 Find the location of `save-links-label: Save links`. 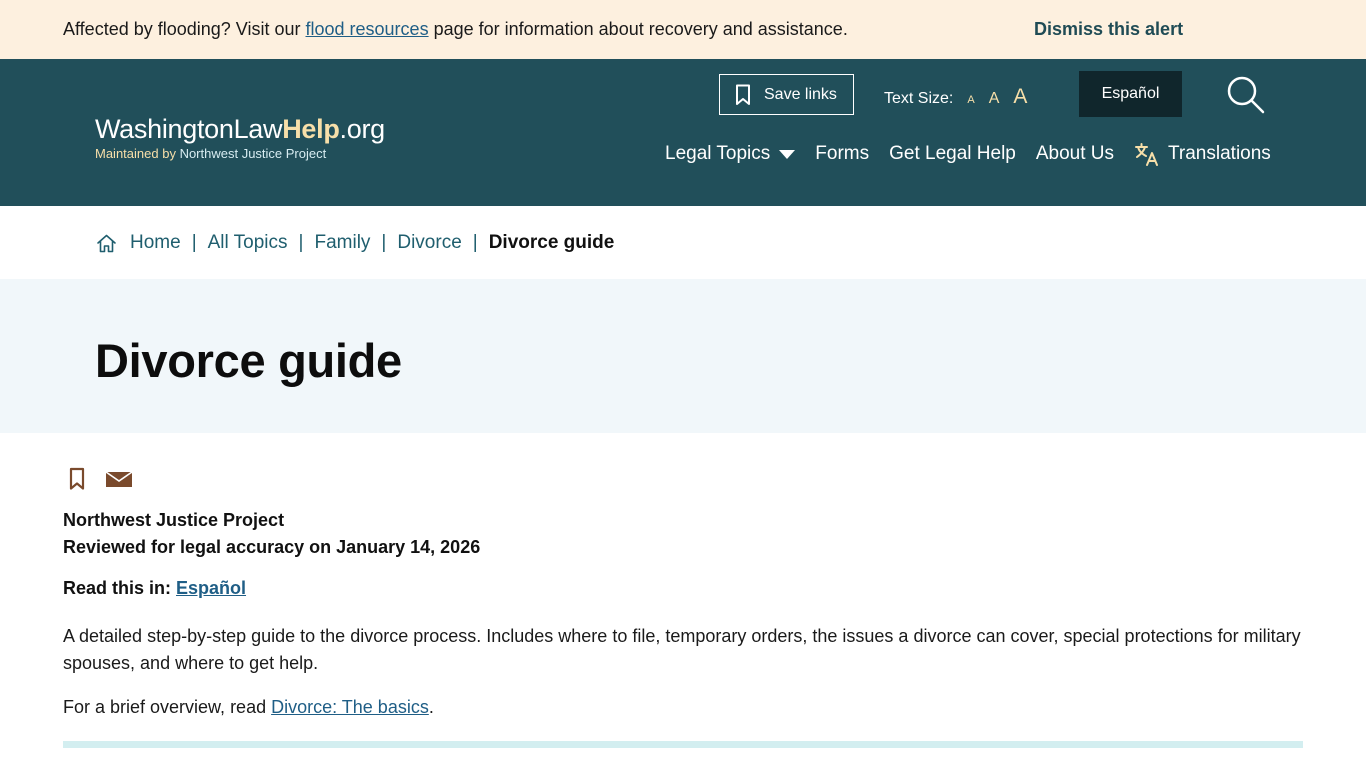

save-links-label: Save links is located at coordinates (800, 94).